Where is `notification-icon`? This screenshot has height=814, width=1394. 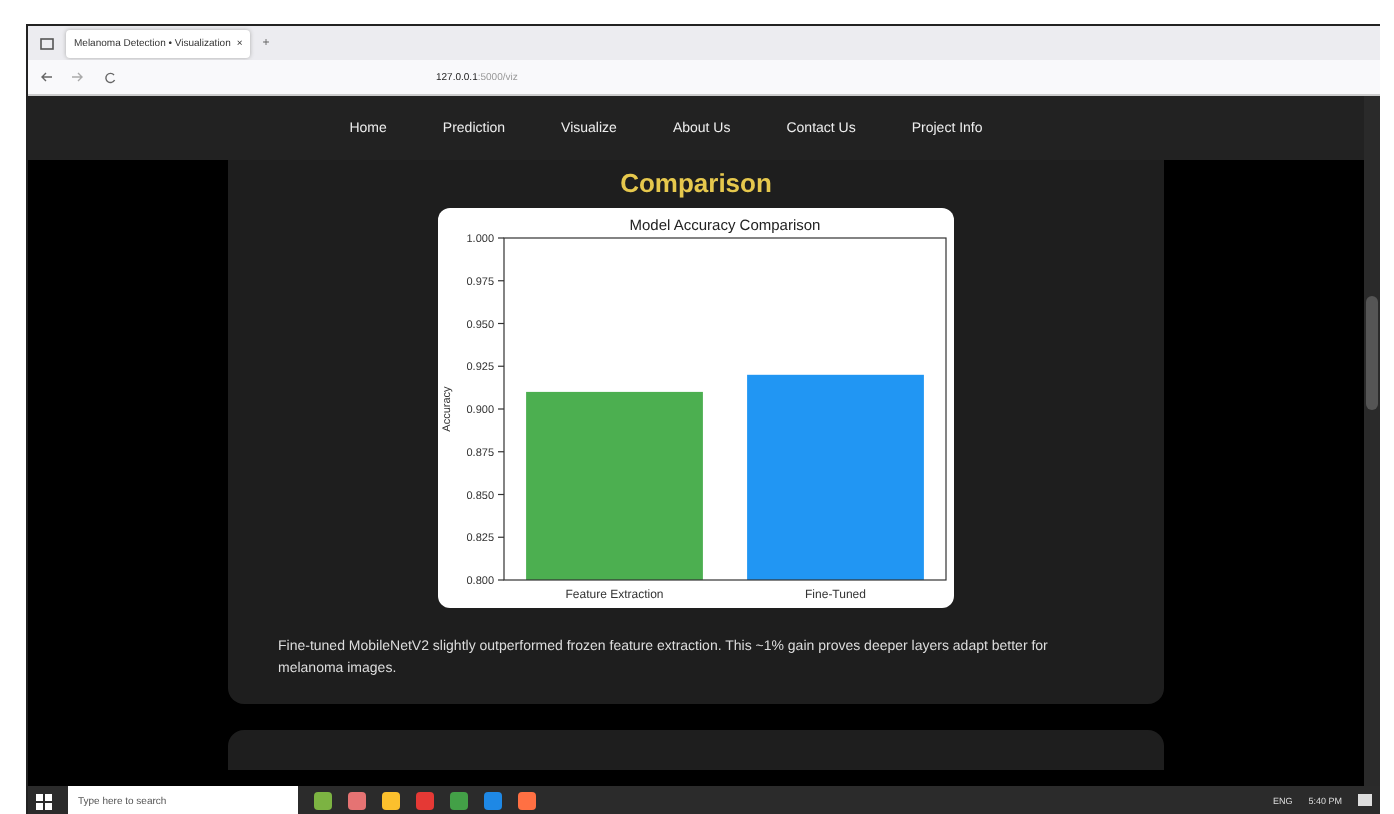
notification-icon is located at coordinates (1365, 801).